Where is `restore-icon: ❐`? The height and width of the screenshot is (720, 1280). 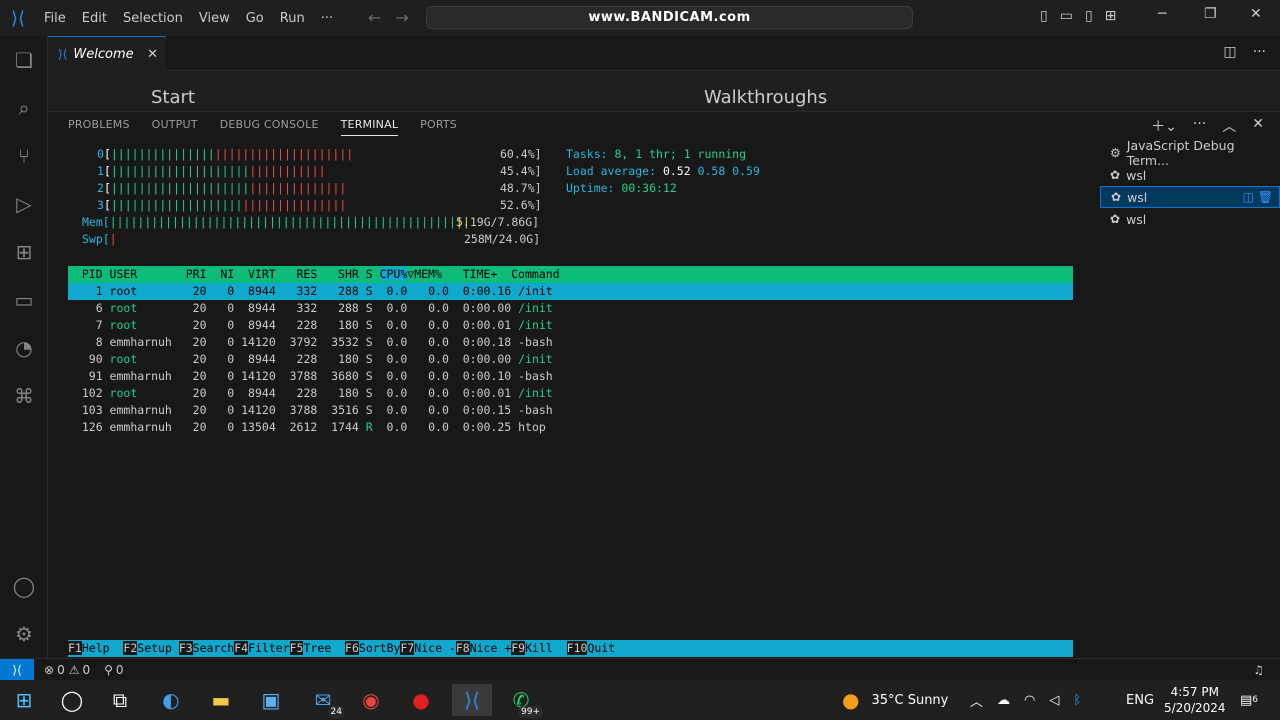
restore-icon: ❐ is located at coordinates (1210, 14).